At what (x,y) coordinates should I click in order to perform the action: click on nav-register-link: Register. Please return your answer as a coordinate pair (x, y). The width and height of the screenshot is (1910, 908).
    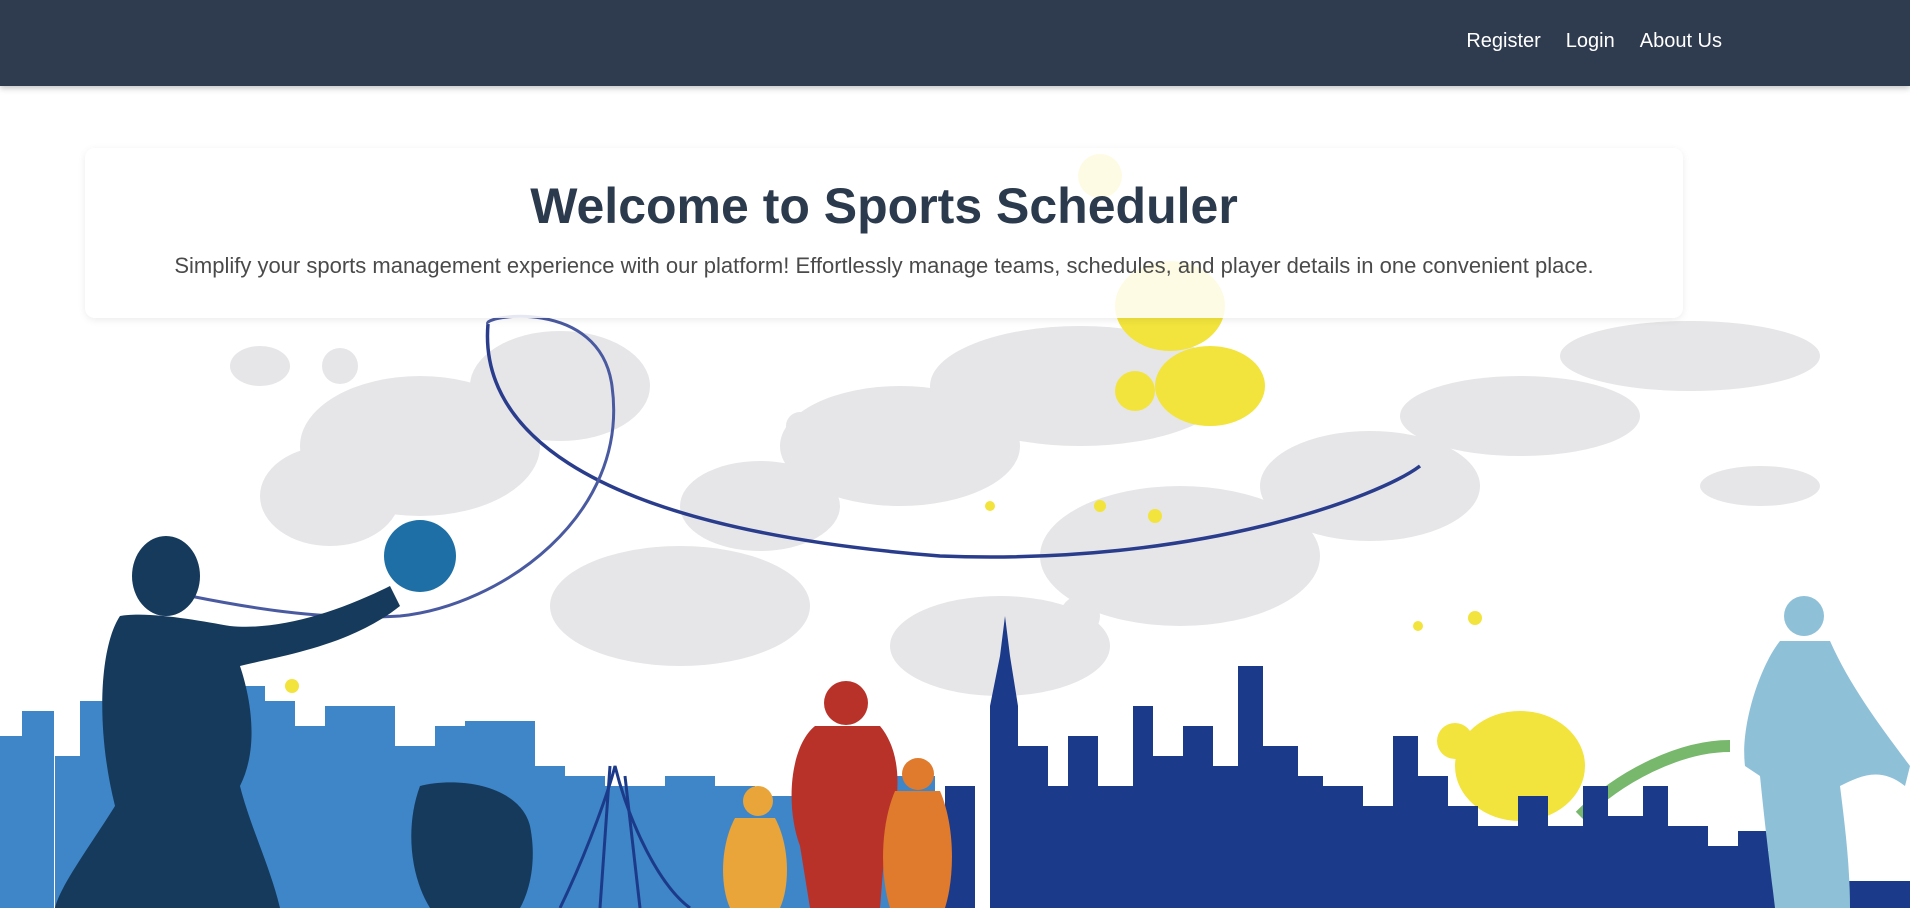
    Looking at the image, I should click on (1503, 41).